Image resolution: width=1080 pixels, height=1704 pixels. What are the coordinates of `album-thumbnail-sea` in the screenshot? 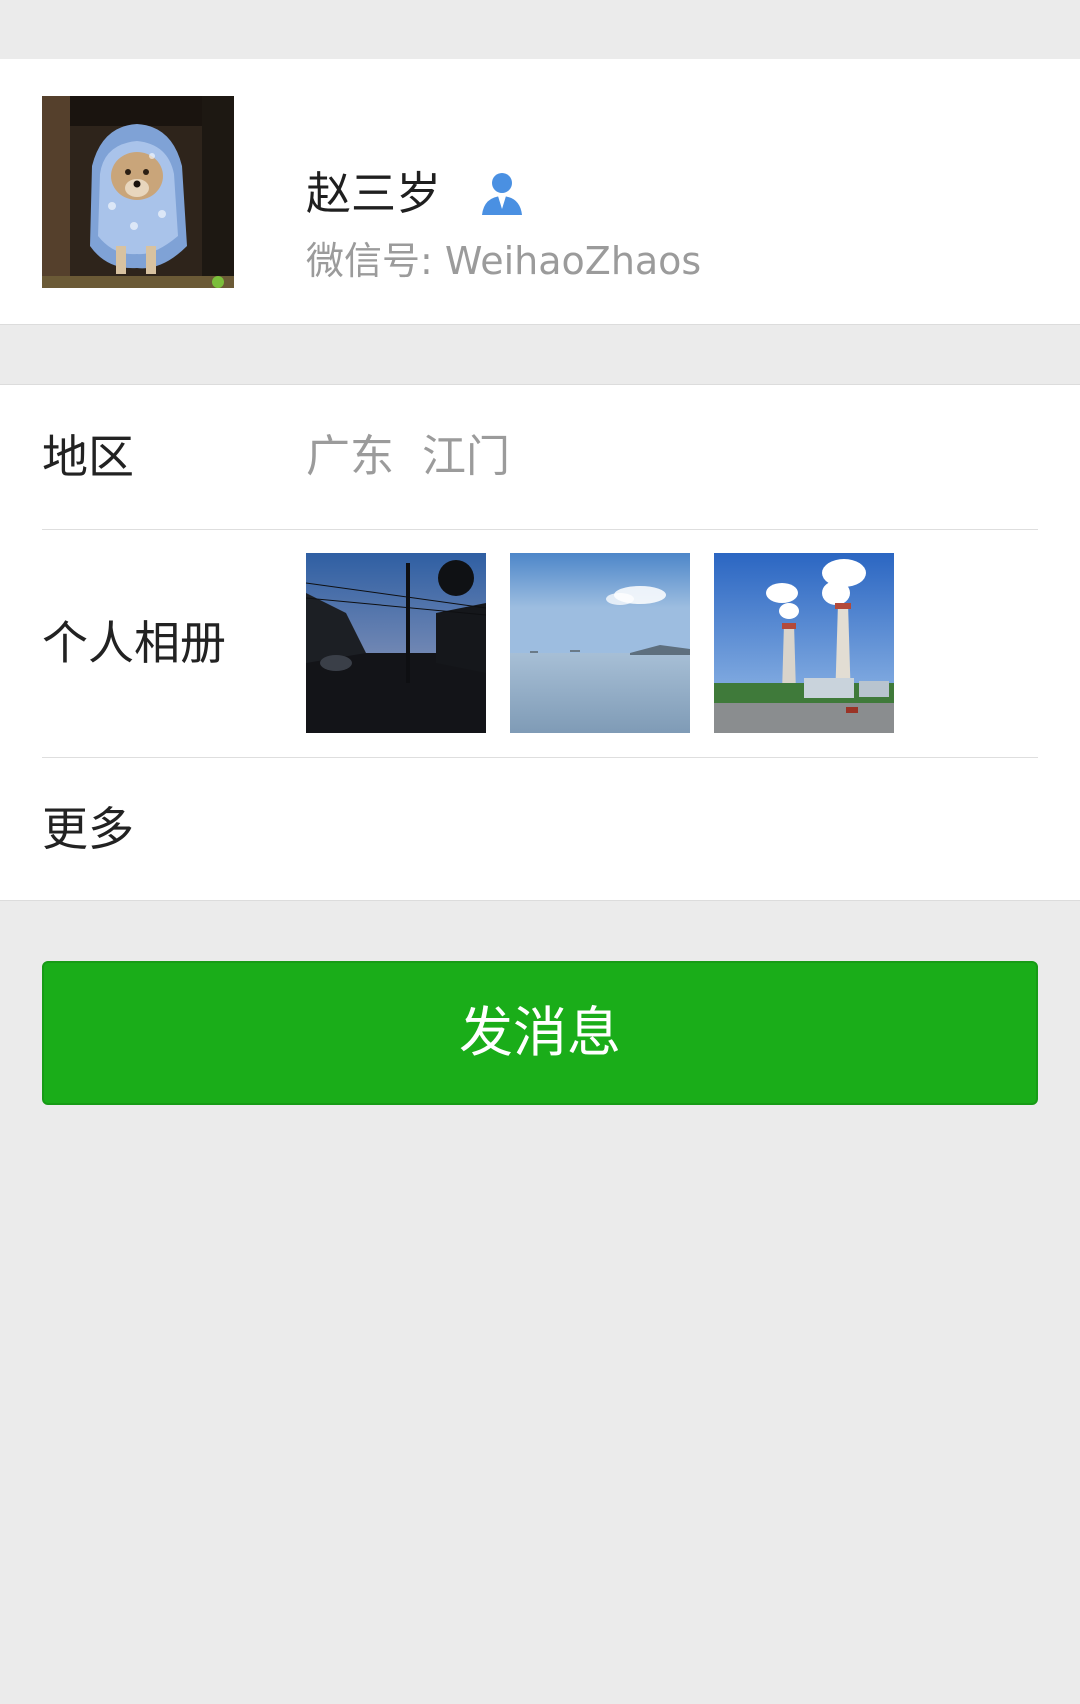 It's located at (600, 643).